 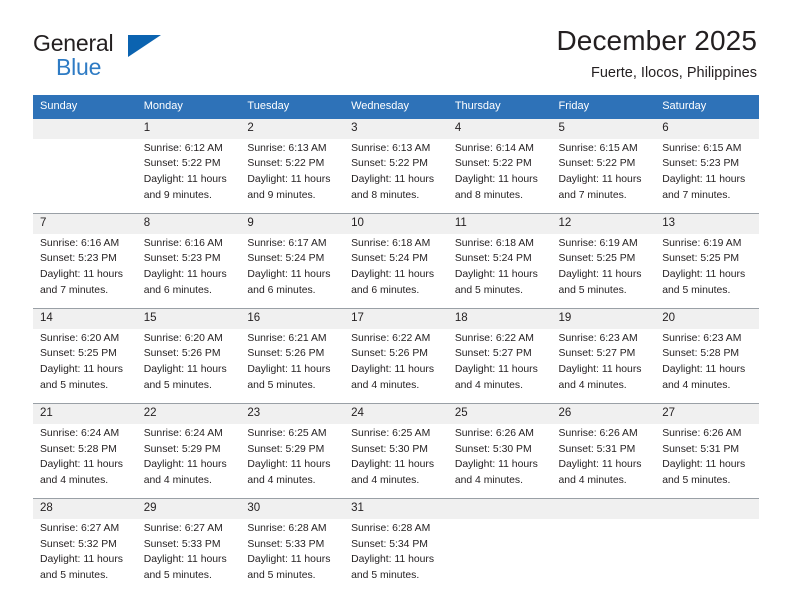 I want to click on general-blue-logo: General Blue, so click(x=108, y=54).